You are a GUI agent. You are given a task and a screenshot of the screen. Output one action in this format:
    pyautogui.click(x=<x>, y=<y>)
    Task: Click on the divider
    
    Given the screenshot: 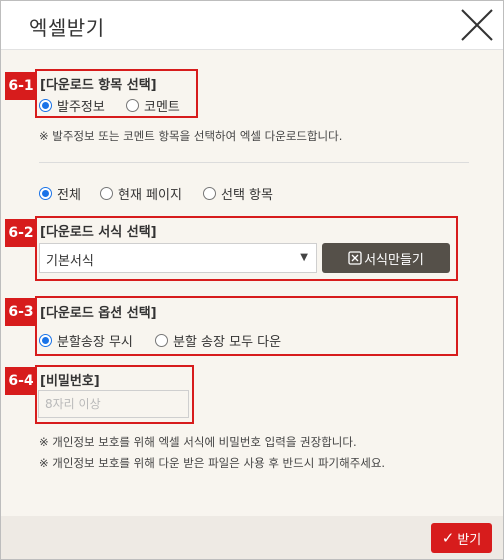 What is the action you would take?
    pyautogui.click(x=254, y=162)
    